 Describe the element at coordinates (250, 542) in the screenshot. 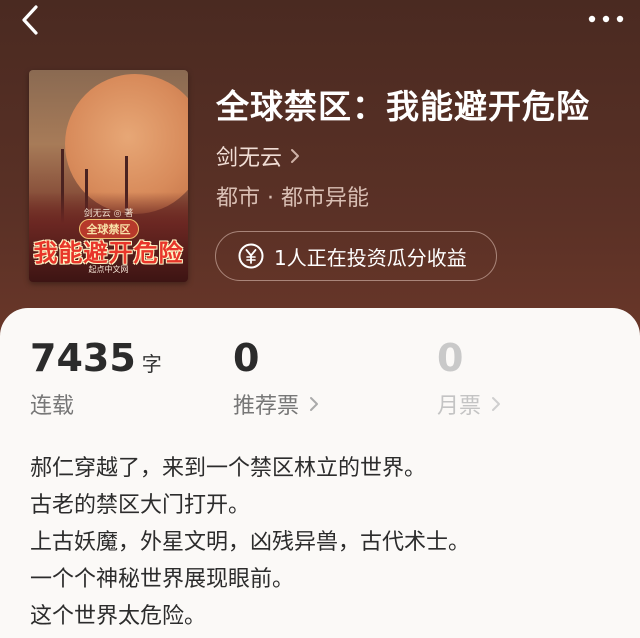

I see `intro-line: 上古妖魔，外星文明，凶残异兽，古代术士。` at that location.